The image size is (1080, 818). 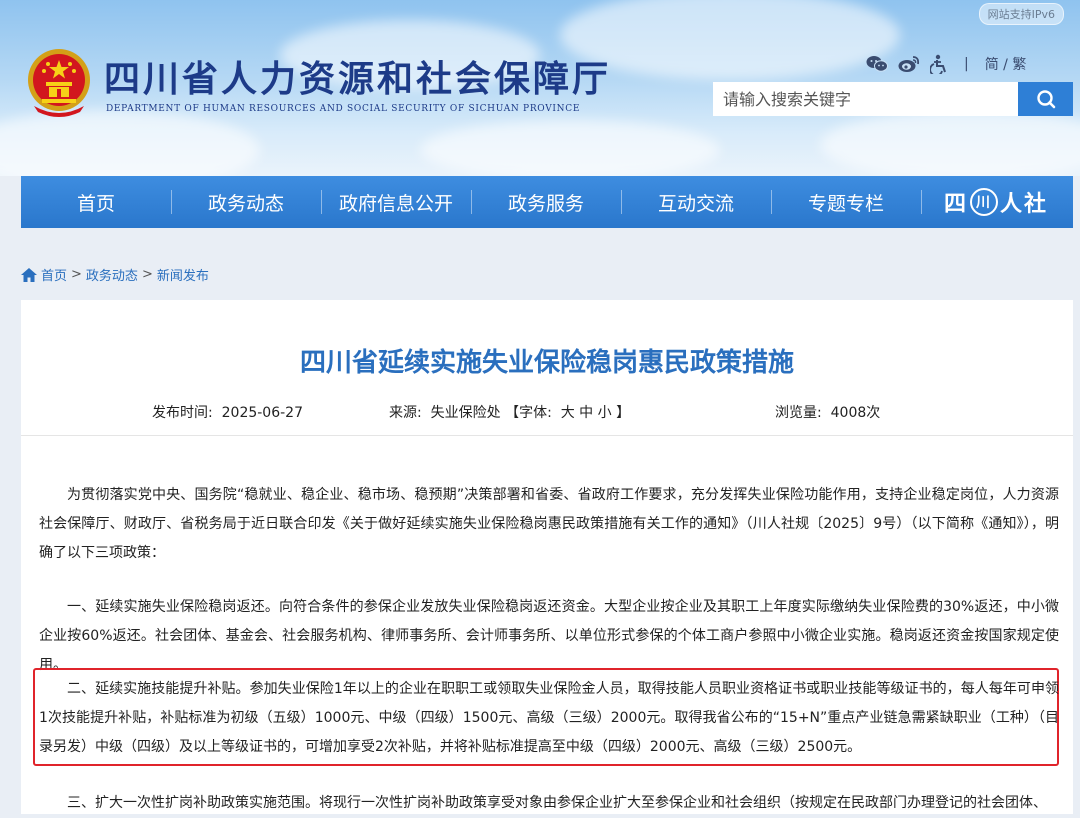 What do you see at coordinates (182, 413) in the screenshot?
I see `publish-date-label: 发布时间:` at bounding box center [182, 413].